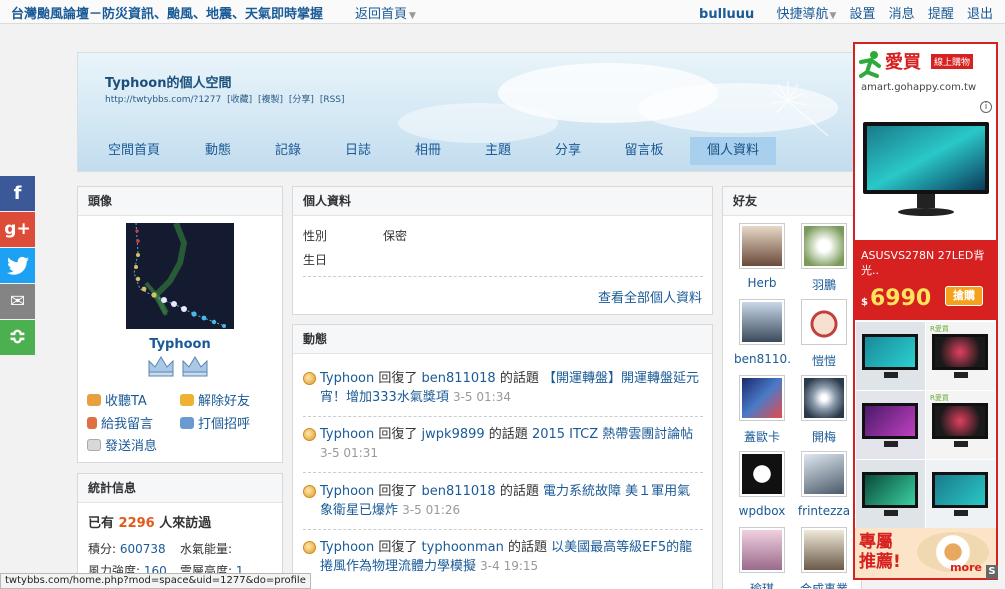 Image resolution: width=1005 pixels, height=589 pixels. What do you see at coordinates (863, 14) in the screenshot?
I see `settings-link: 設置` at bounding box center [863, 14].